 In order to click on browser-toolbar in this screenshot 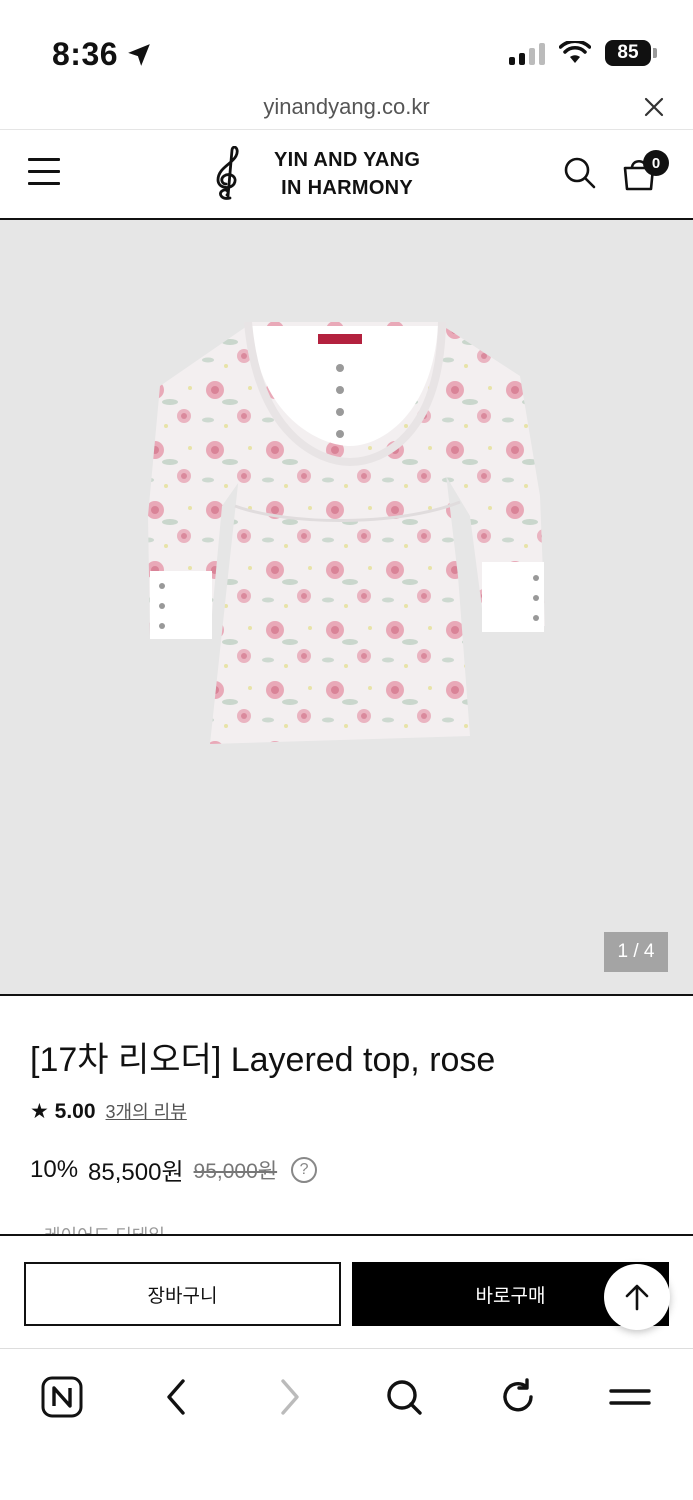, I will do `click(346, 1424)`.